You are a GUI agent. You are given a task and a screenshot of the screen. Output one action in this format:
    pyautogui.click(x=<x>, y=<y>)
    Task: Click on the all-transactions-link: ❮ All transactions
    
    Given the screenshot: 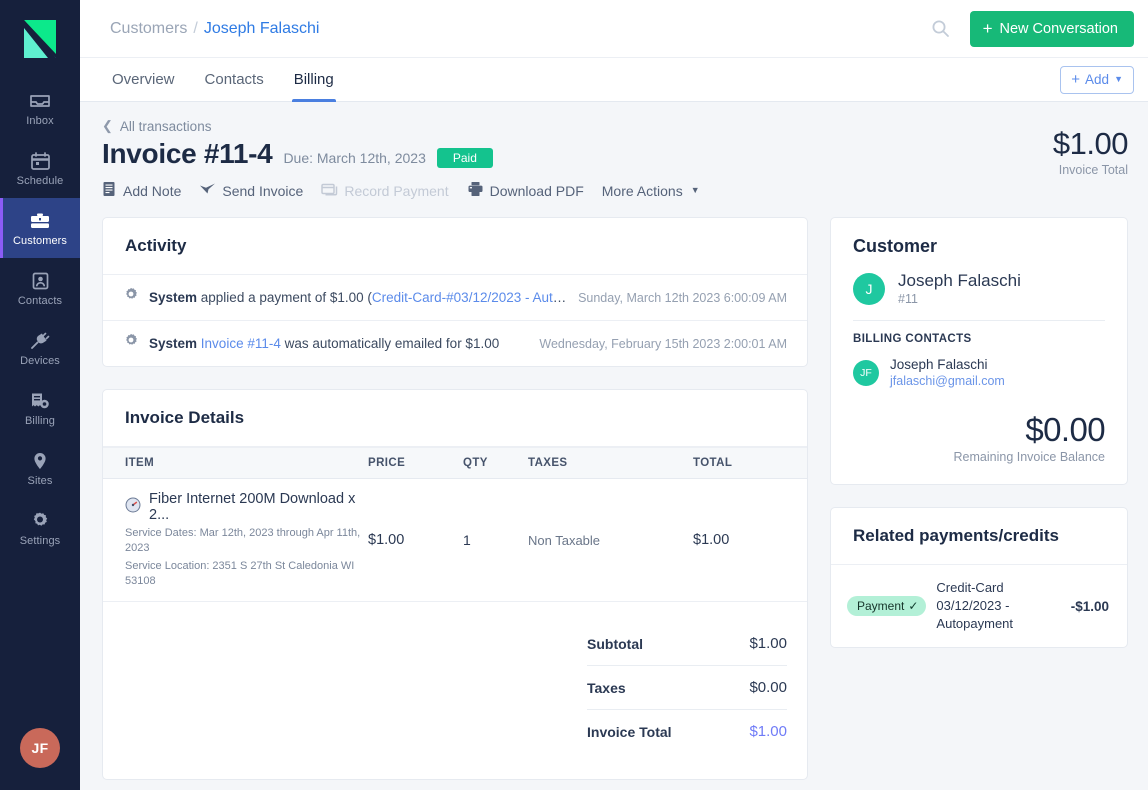 What is the action you would take?
    pyautogui.click(x=577, y=126)
    